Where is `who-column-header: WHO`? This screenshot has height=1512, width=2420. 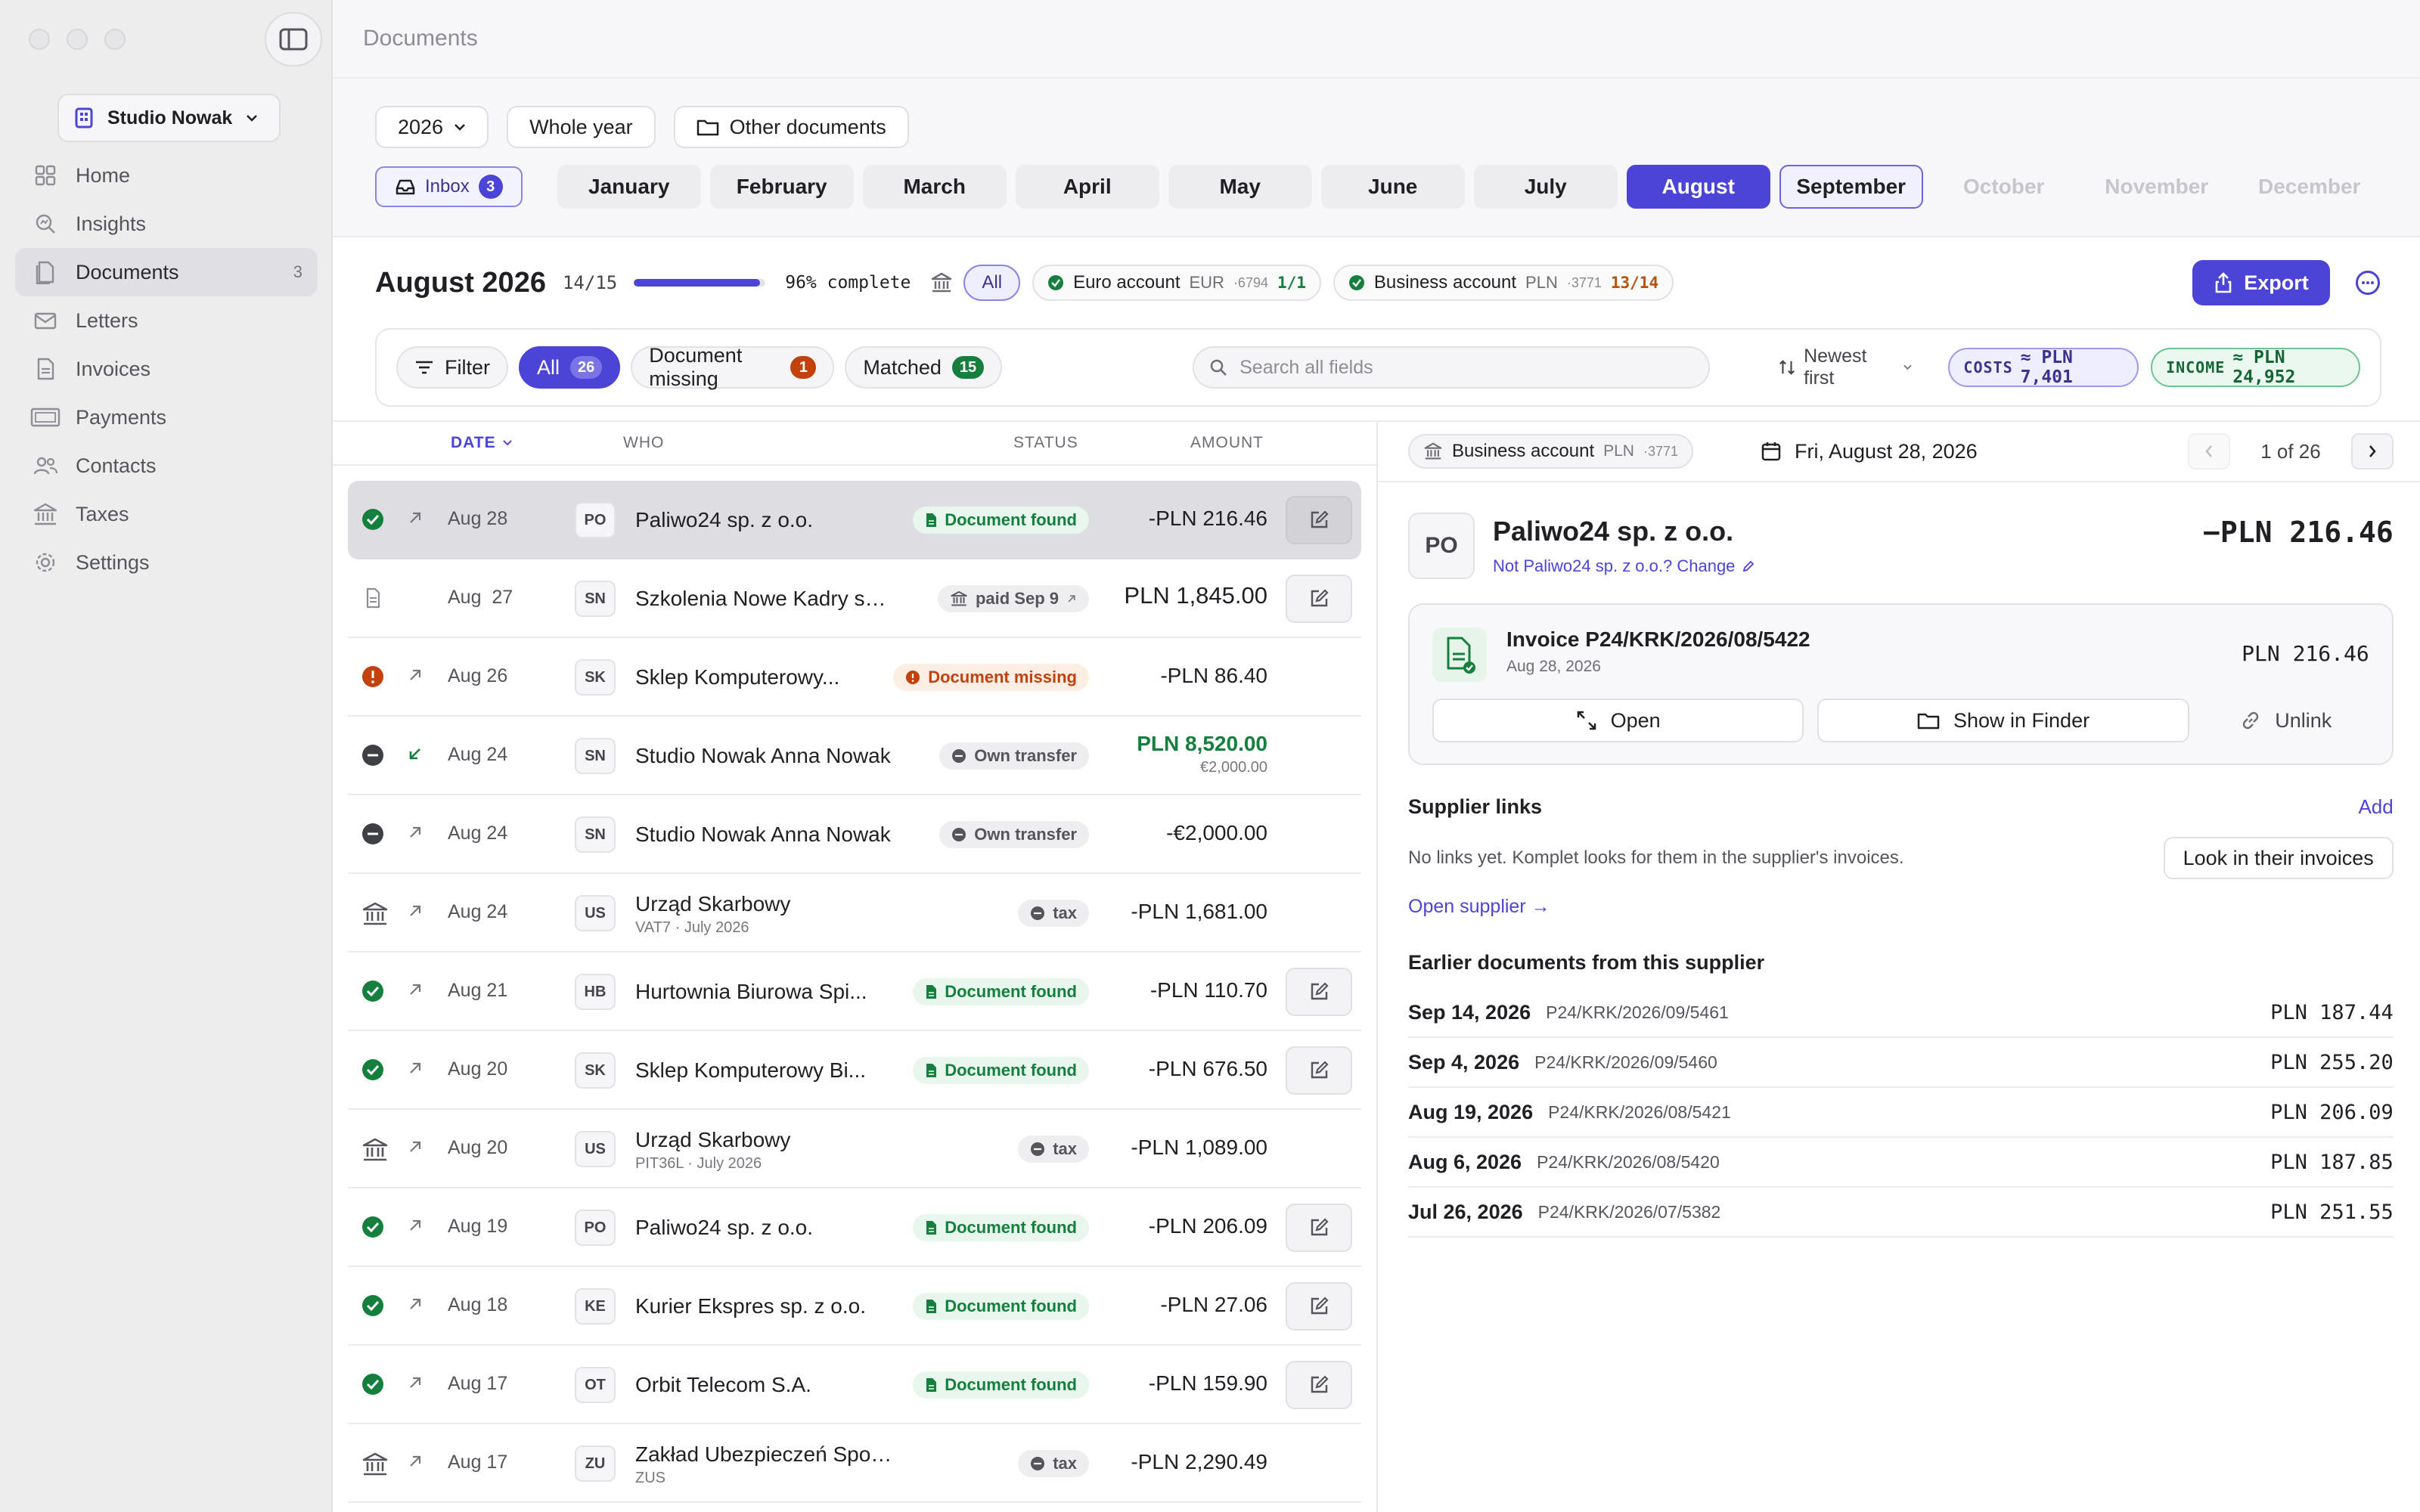
who-column-header: WHO is located at coordinates (643, 443).